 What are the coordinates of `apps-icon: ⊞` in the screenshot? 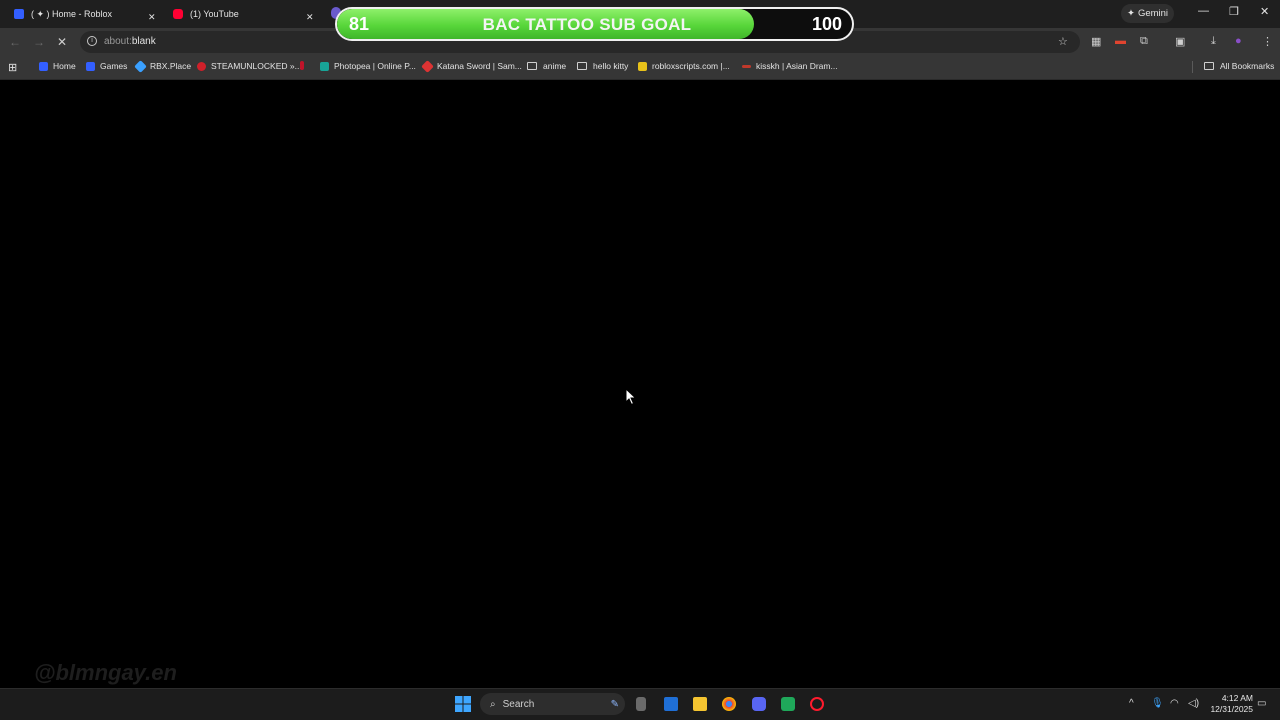 It's located at (12, 67).